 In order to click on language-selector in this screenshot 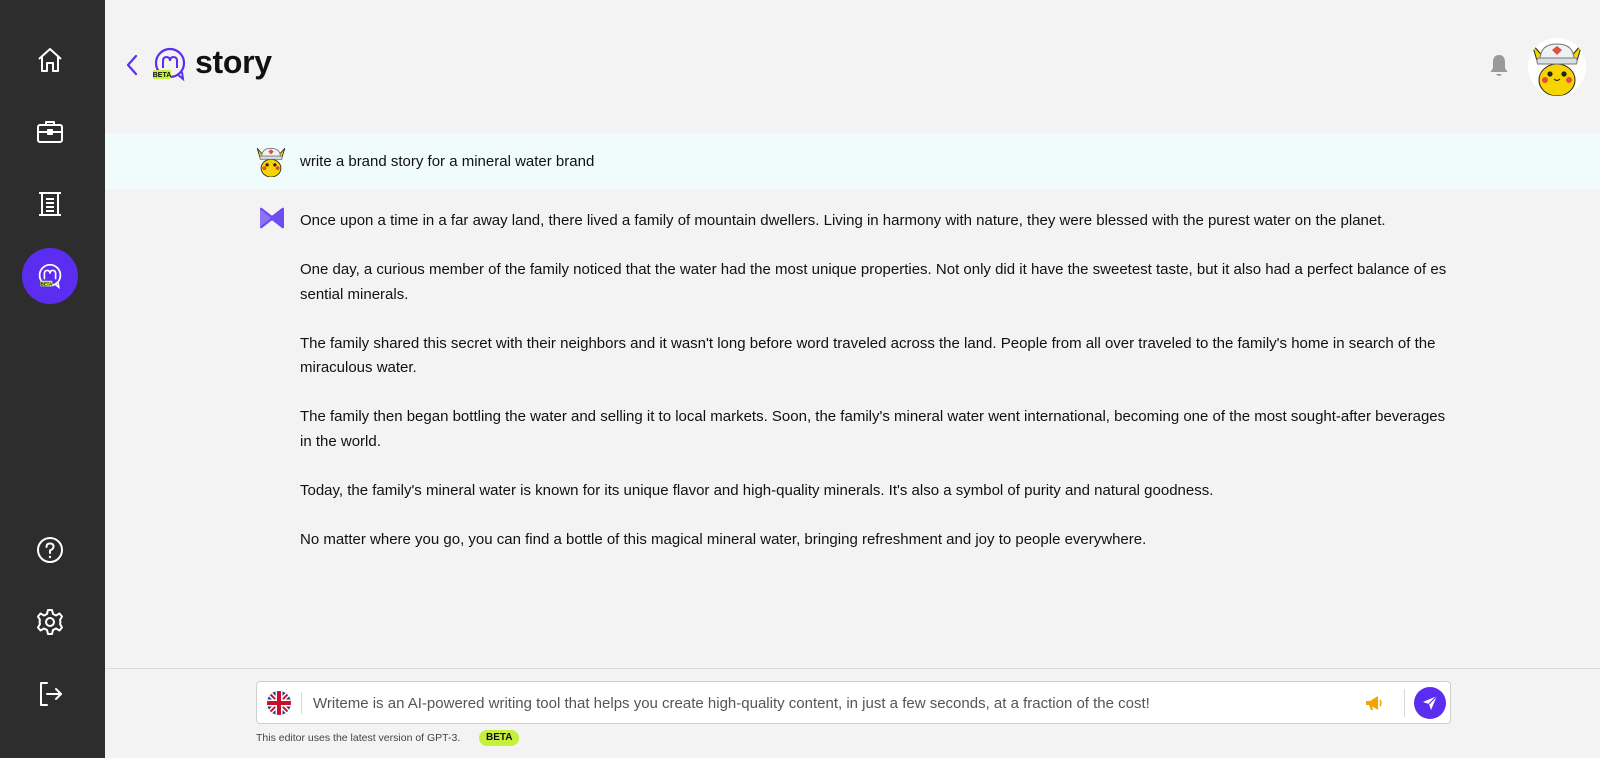, I will do `click(279, 703)`.